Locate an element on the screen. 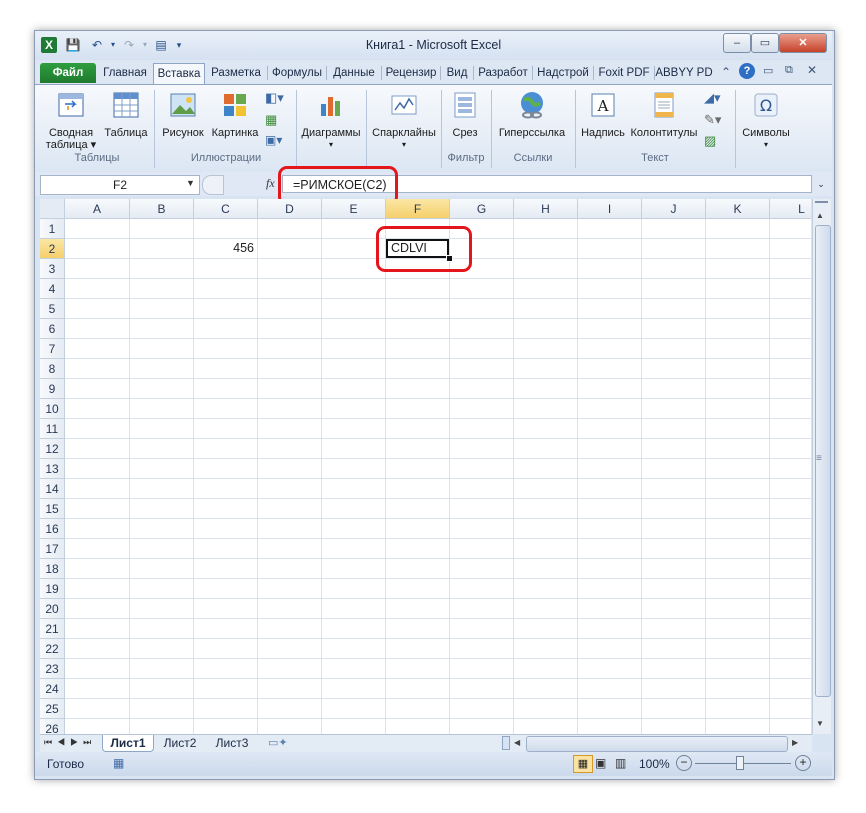 This screenshot has height=813, width=866. row-header-18: 18 is located at coordinates (52, 569).